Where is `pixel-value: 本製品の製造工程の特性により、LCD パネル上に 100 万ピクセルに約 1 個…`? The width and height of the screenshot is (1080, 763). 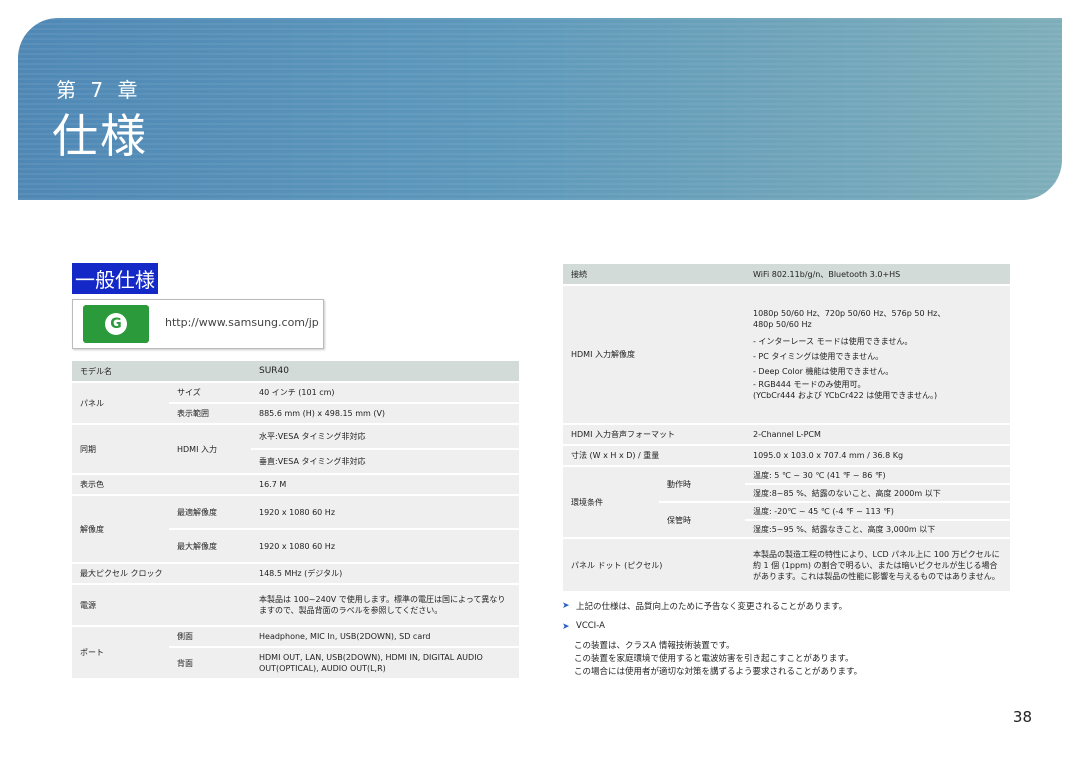
pixel-value: 本製品の製造工程の特性により、LCD パネル上に 100 万ピクセルに約 1 個… is located at coordinates (877, 565).